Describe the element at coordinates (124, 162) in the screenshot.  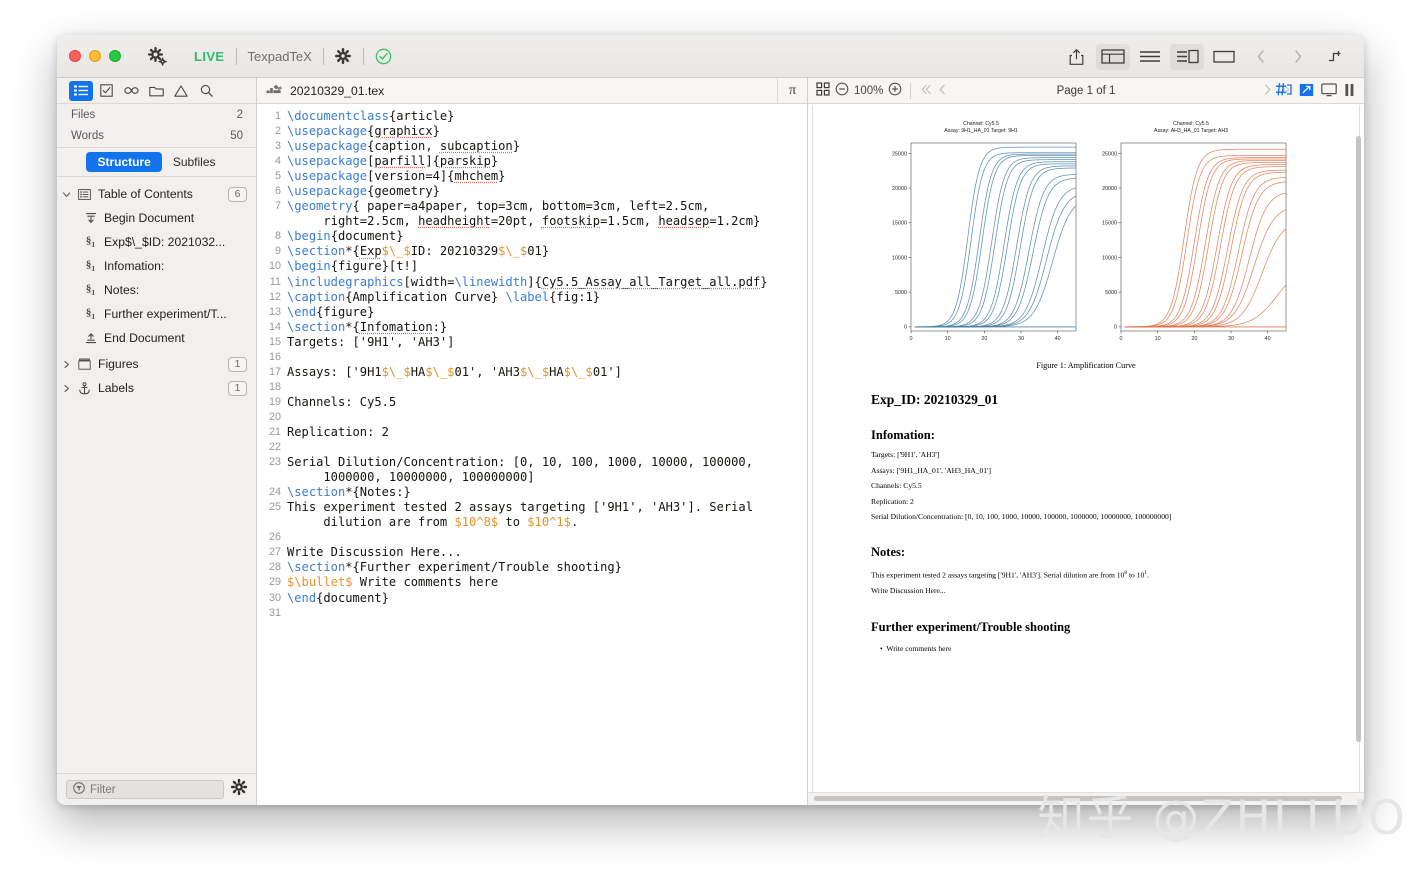
I see `tab-structure: Structure` at that location.